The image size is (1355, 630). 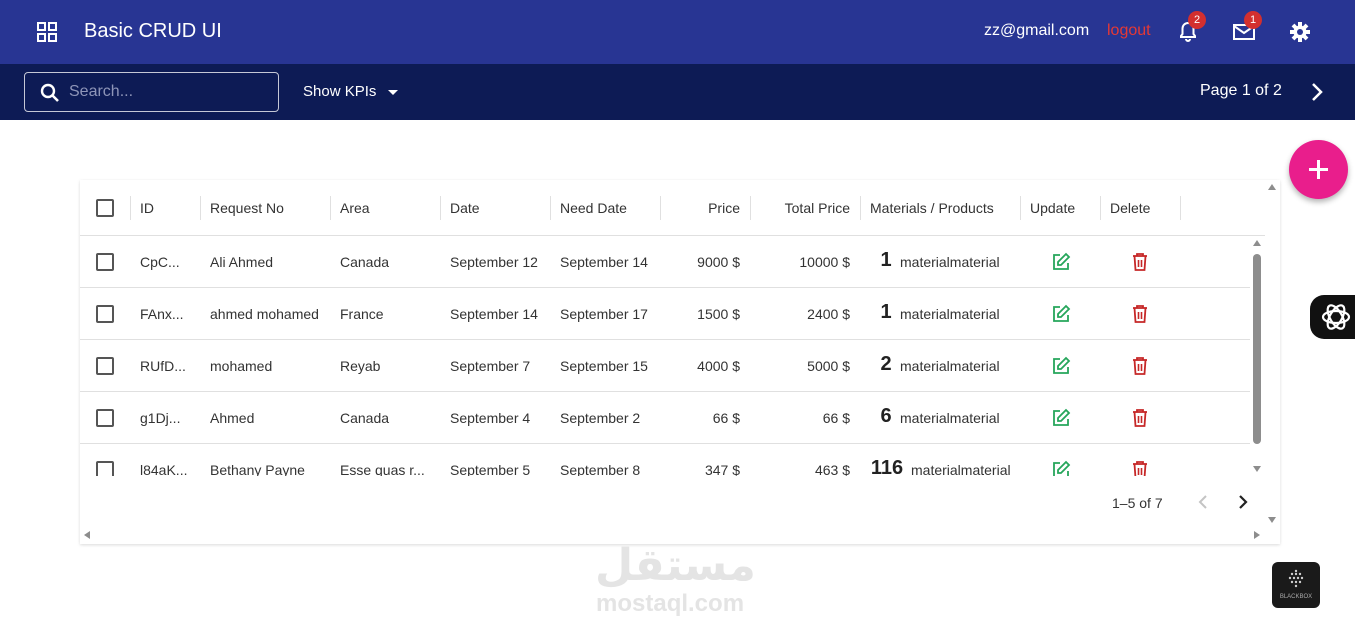 What do you see at coordinates (1037, 30) in the screenshot?
I see `user-email: zz@gmail.com` at bounding box center [1037, 30].